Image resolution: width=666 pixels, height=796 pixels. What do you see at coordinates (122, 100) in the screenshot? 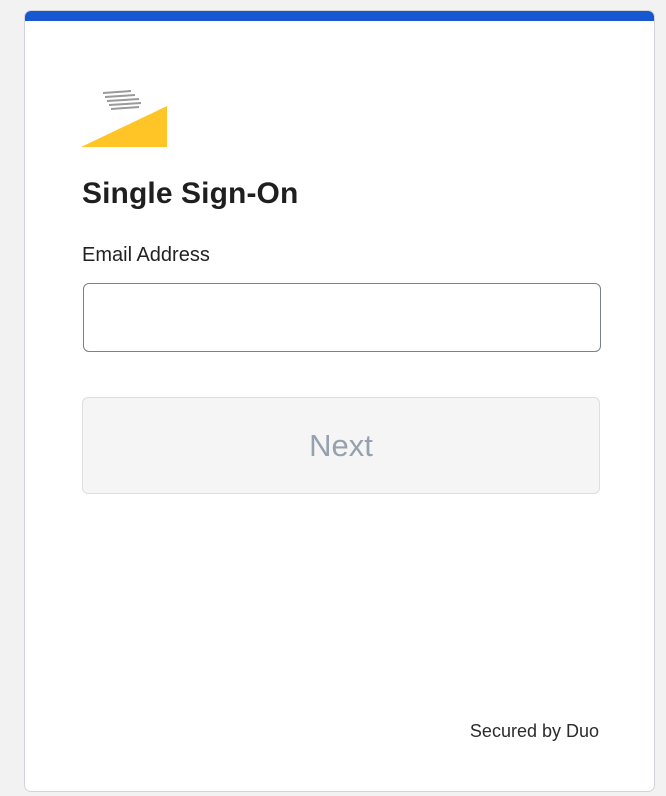
I see `logo-stripes` at bounding box center [122, 100].